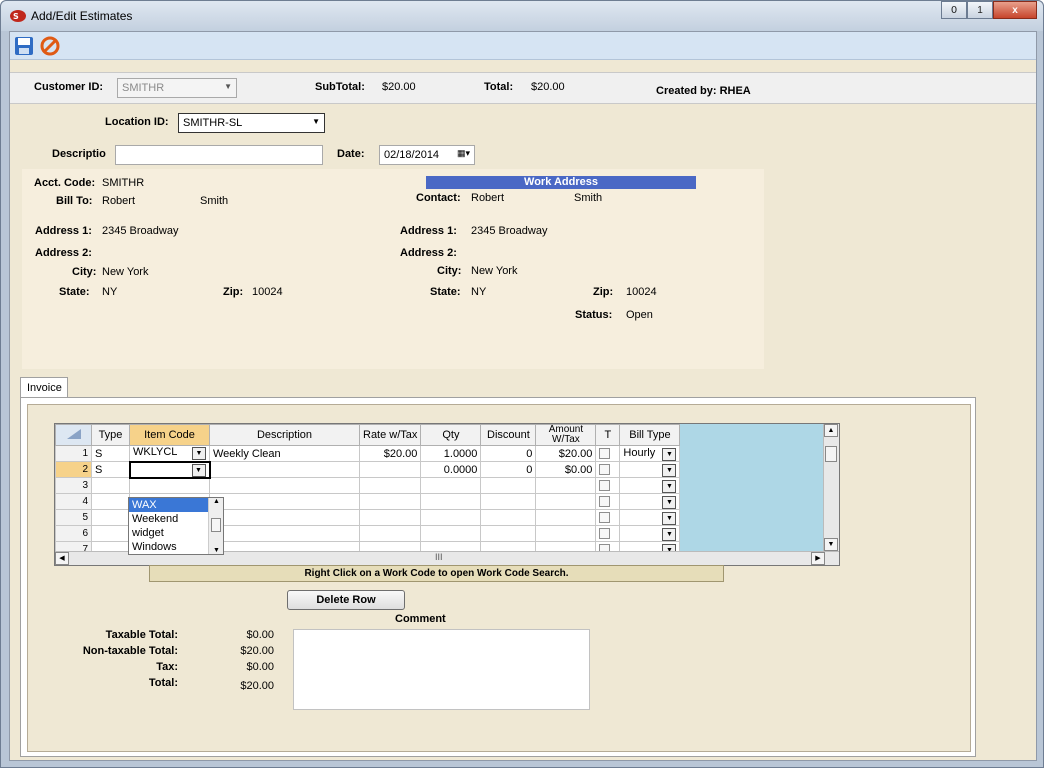 The width and height of the screenshot is (1044, 768). Describe the element at coordinates (169, 435) in the screenshot. I see `col-header-item-code: Item Code` at that location.